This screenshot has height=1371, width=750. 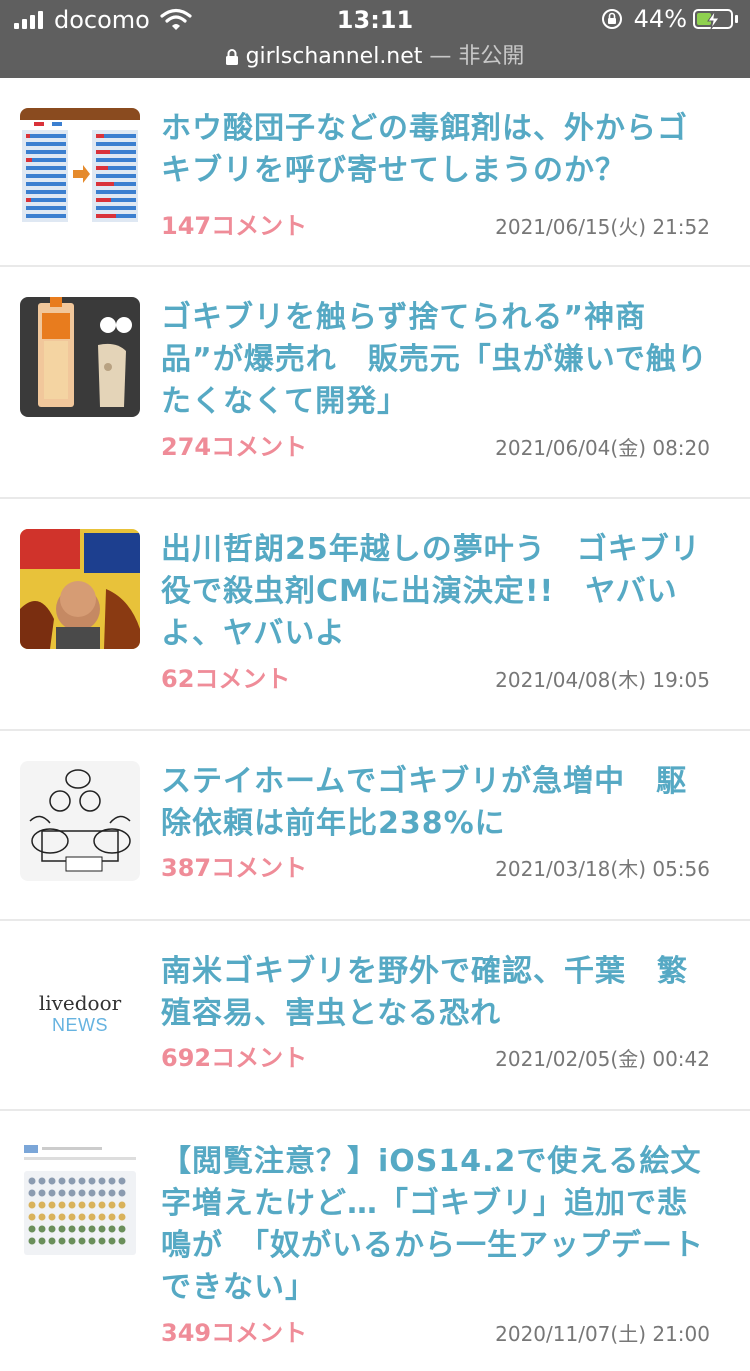 What do you see at coordinates (234, 447) in the screenshot?
I see `comment-count: 274コメント` at bounding box center [234, 447].